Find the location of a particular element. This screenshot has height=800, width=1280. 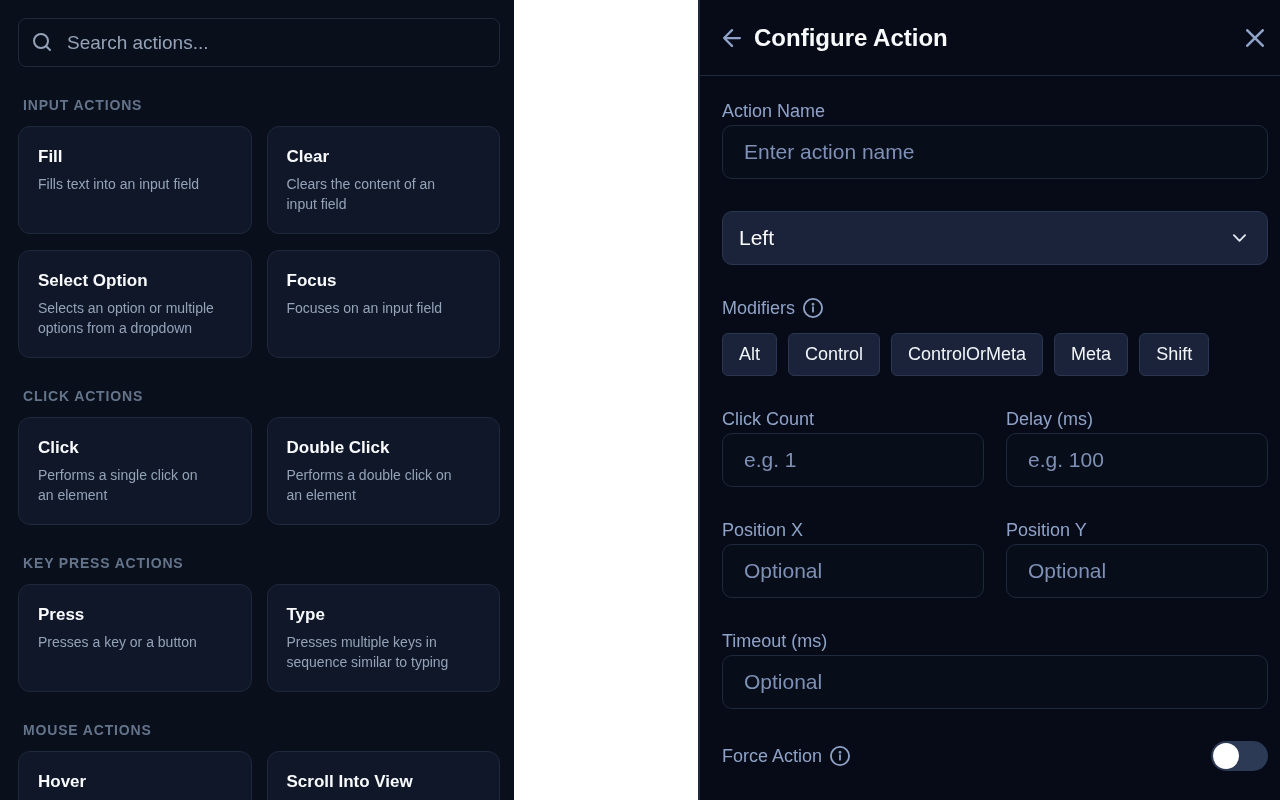

action-title: Type is located at coordinates (305, 615).